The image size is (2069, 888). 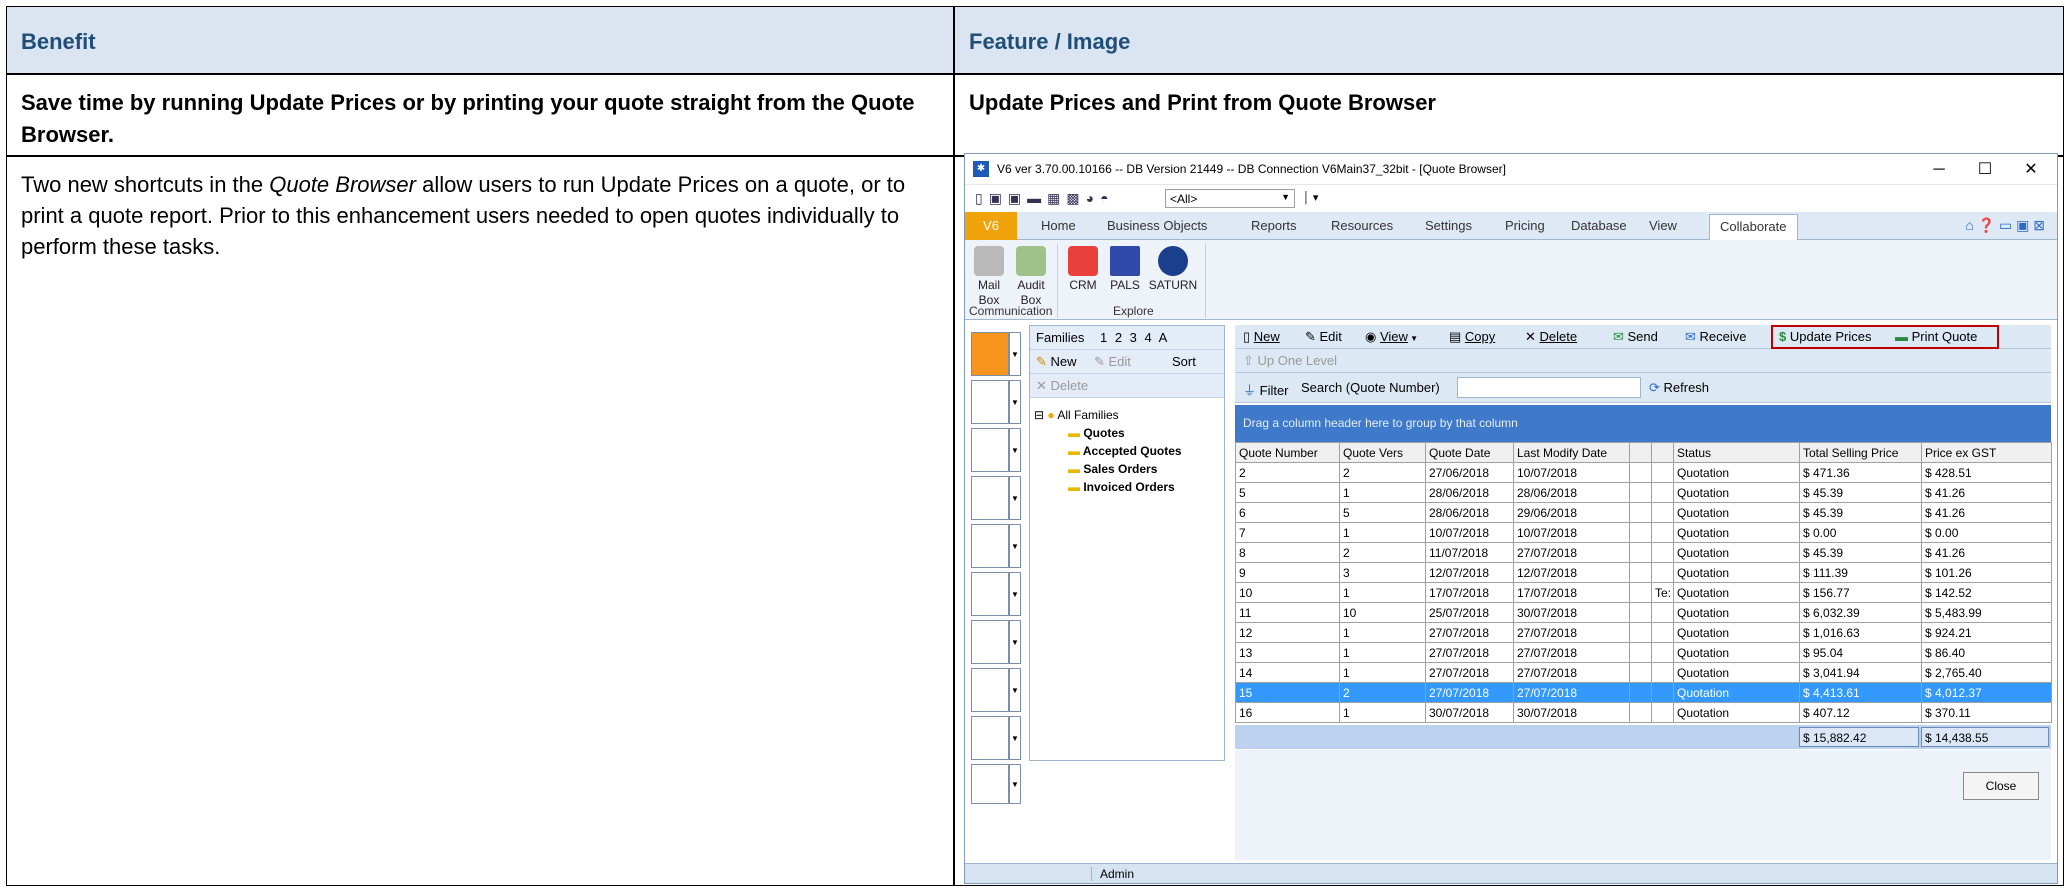 I want to click on table-cell: $ 407.12, so click(x=1860, y=712).